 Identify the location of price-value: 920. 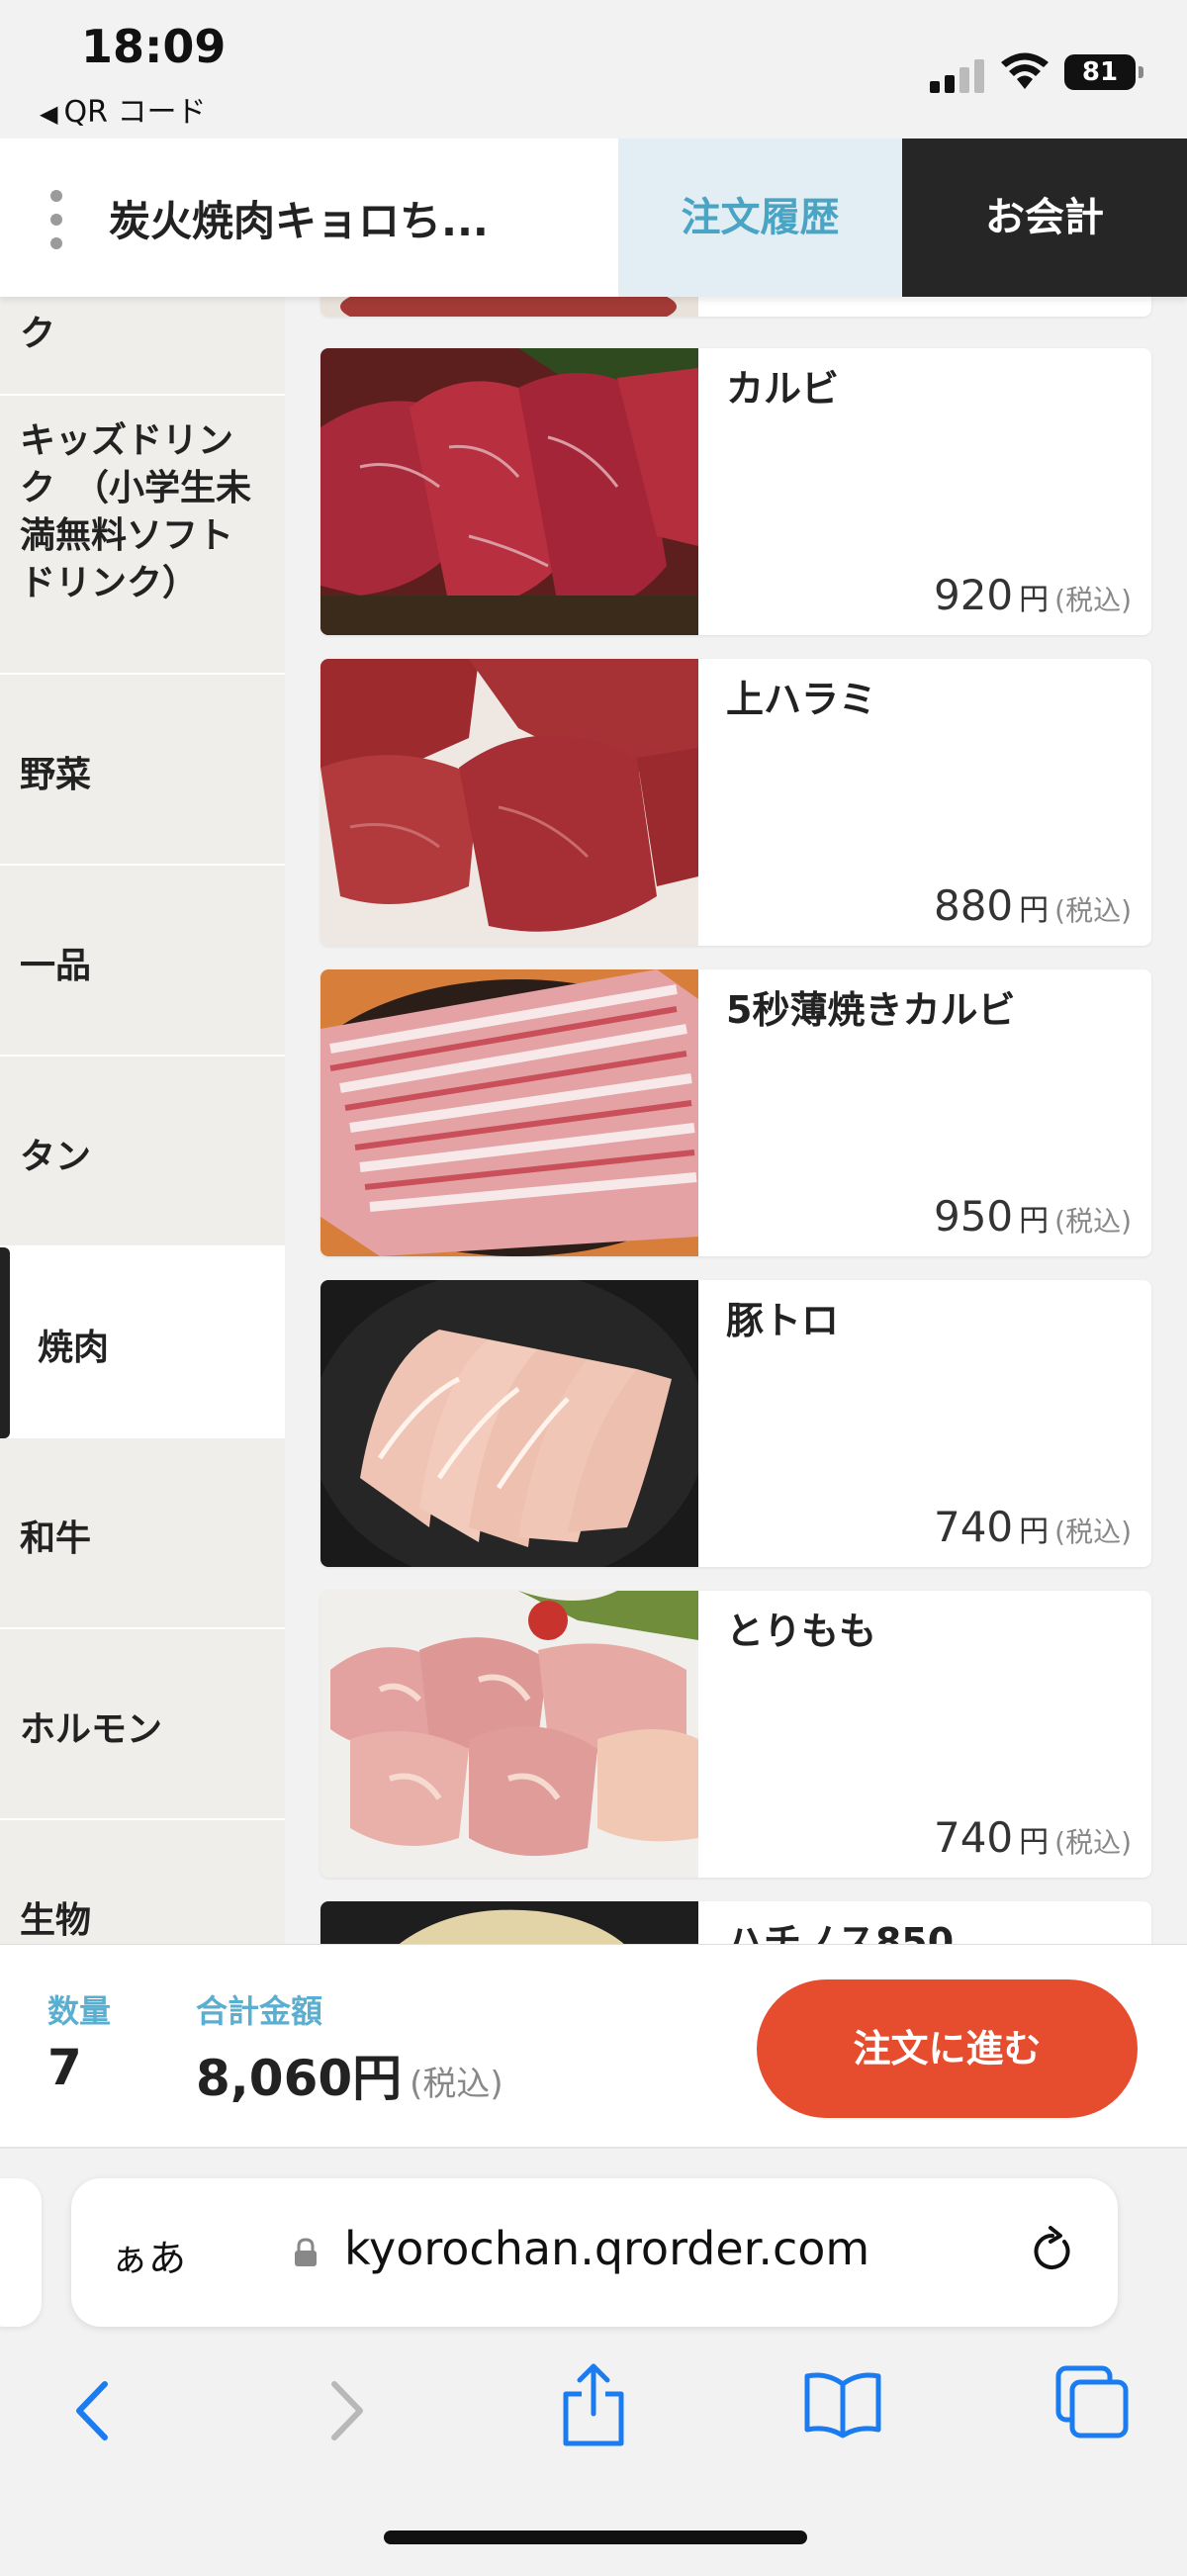
(973, 595).